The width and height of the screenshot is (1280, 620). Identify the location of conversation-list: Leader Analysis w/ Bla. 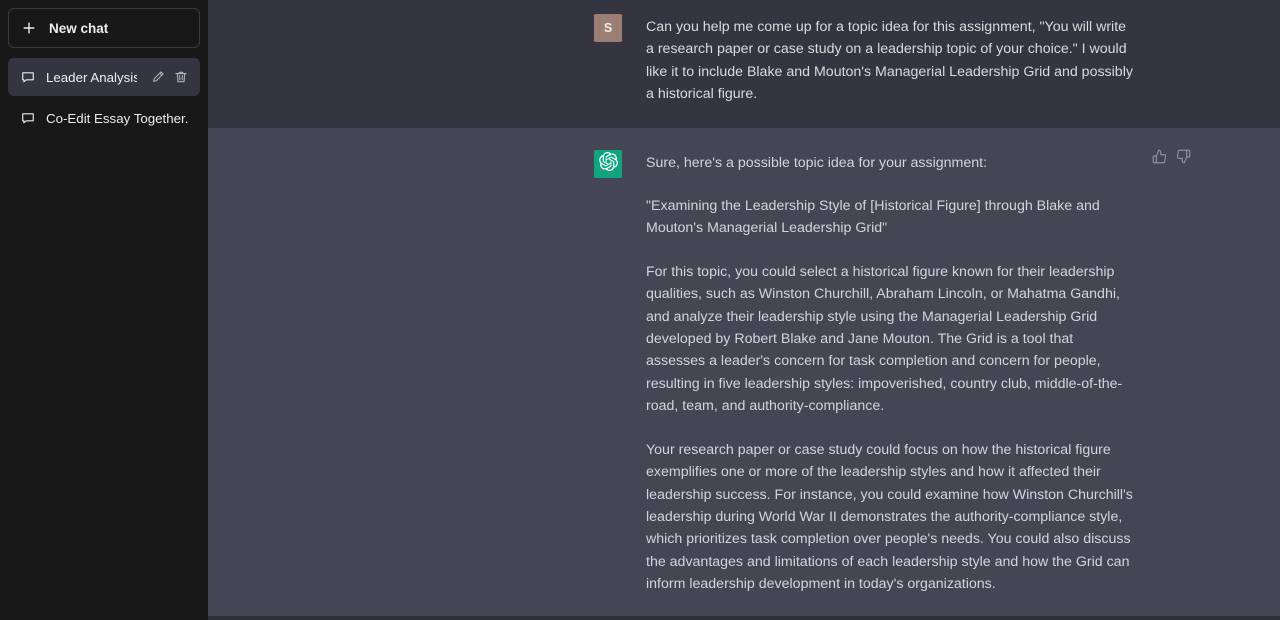
(104, 97).